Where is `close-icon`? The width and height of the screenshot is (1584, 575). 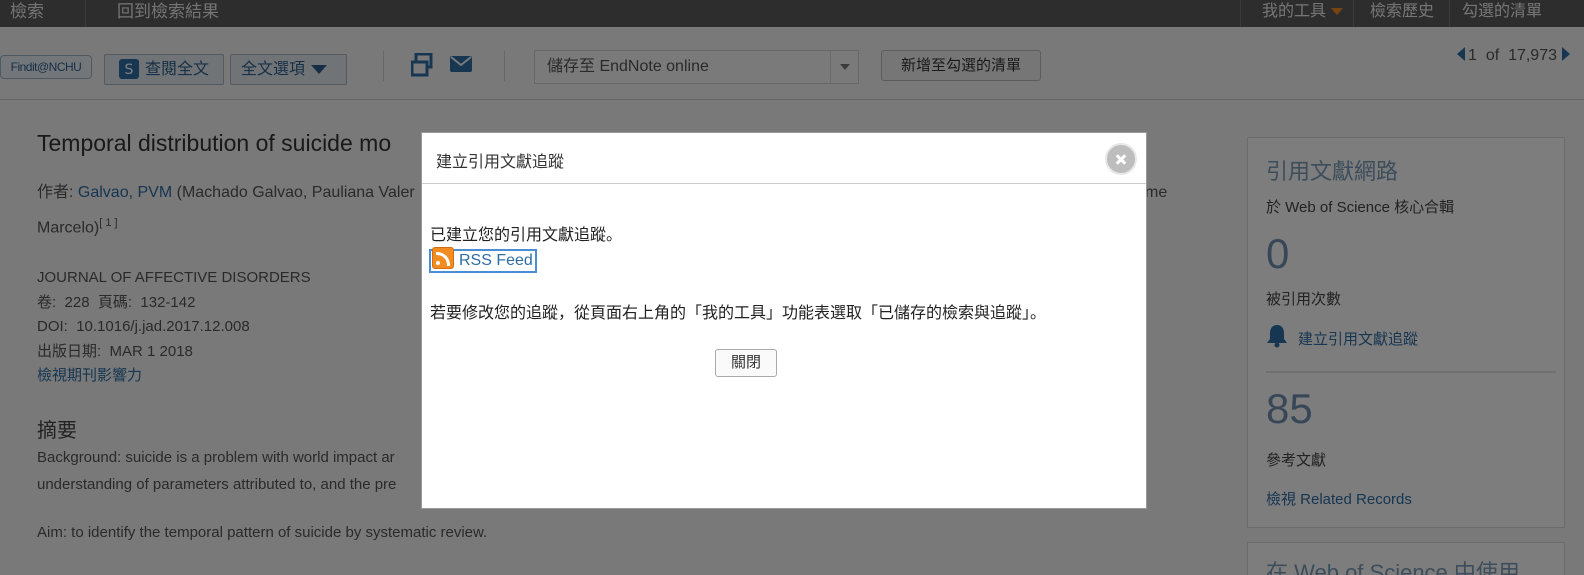
close-icon is located at coordinates (1121, 159).